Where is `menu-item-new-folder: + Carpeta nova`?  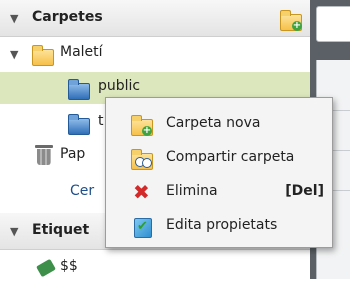 menu-item-new-folder: + Carpeta nova is located at coordinates (219, 124).